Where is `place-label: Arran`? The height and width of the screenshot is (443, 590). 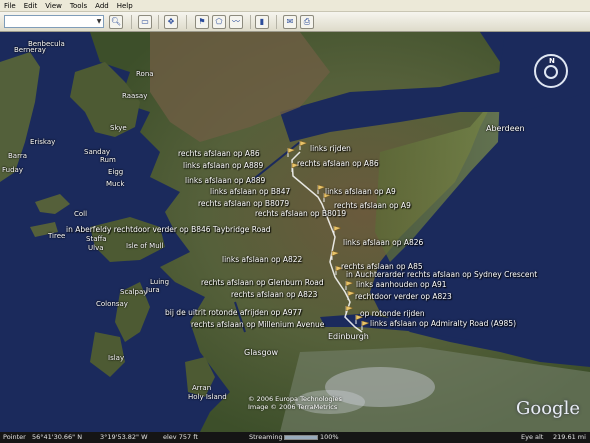
place-label: Arran is located at coordinates (202, 388).